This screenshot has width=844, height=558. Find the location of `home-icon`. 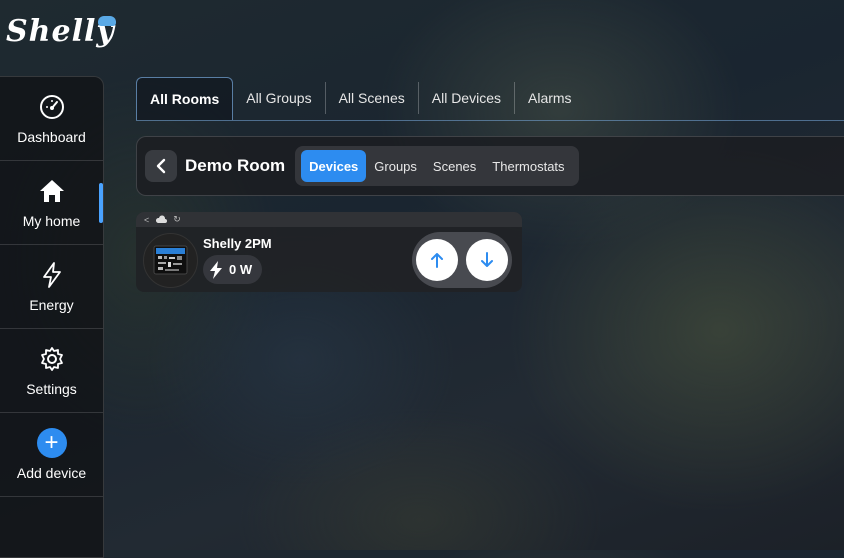

home-icon is located at coordinates (52, 191).